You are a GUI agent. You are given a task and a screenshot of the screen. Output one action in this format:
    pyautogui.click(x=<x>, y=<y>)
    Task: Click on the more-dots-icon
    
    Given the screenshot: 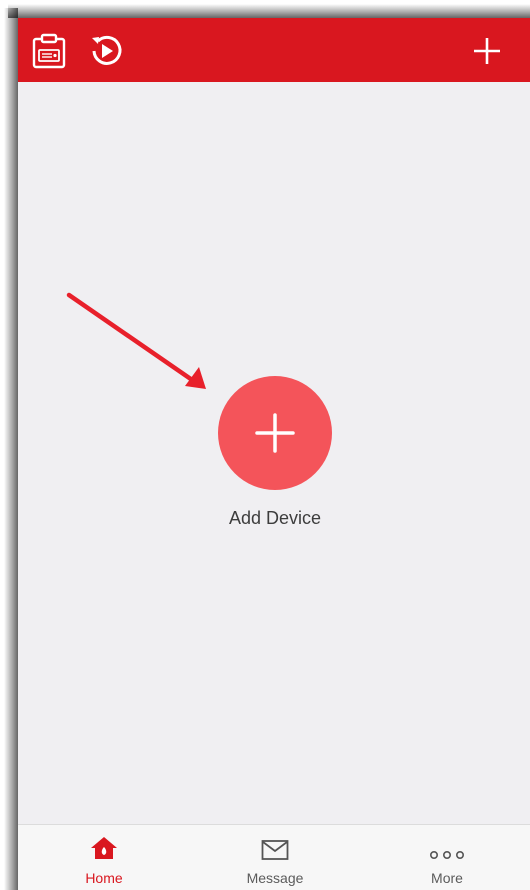 What is the action you would take?
    pyautogui.click(x=446, y=855)
    